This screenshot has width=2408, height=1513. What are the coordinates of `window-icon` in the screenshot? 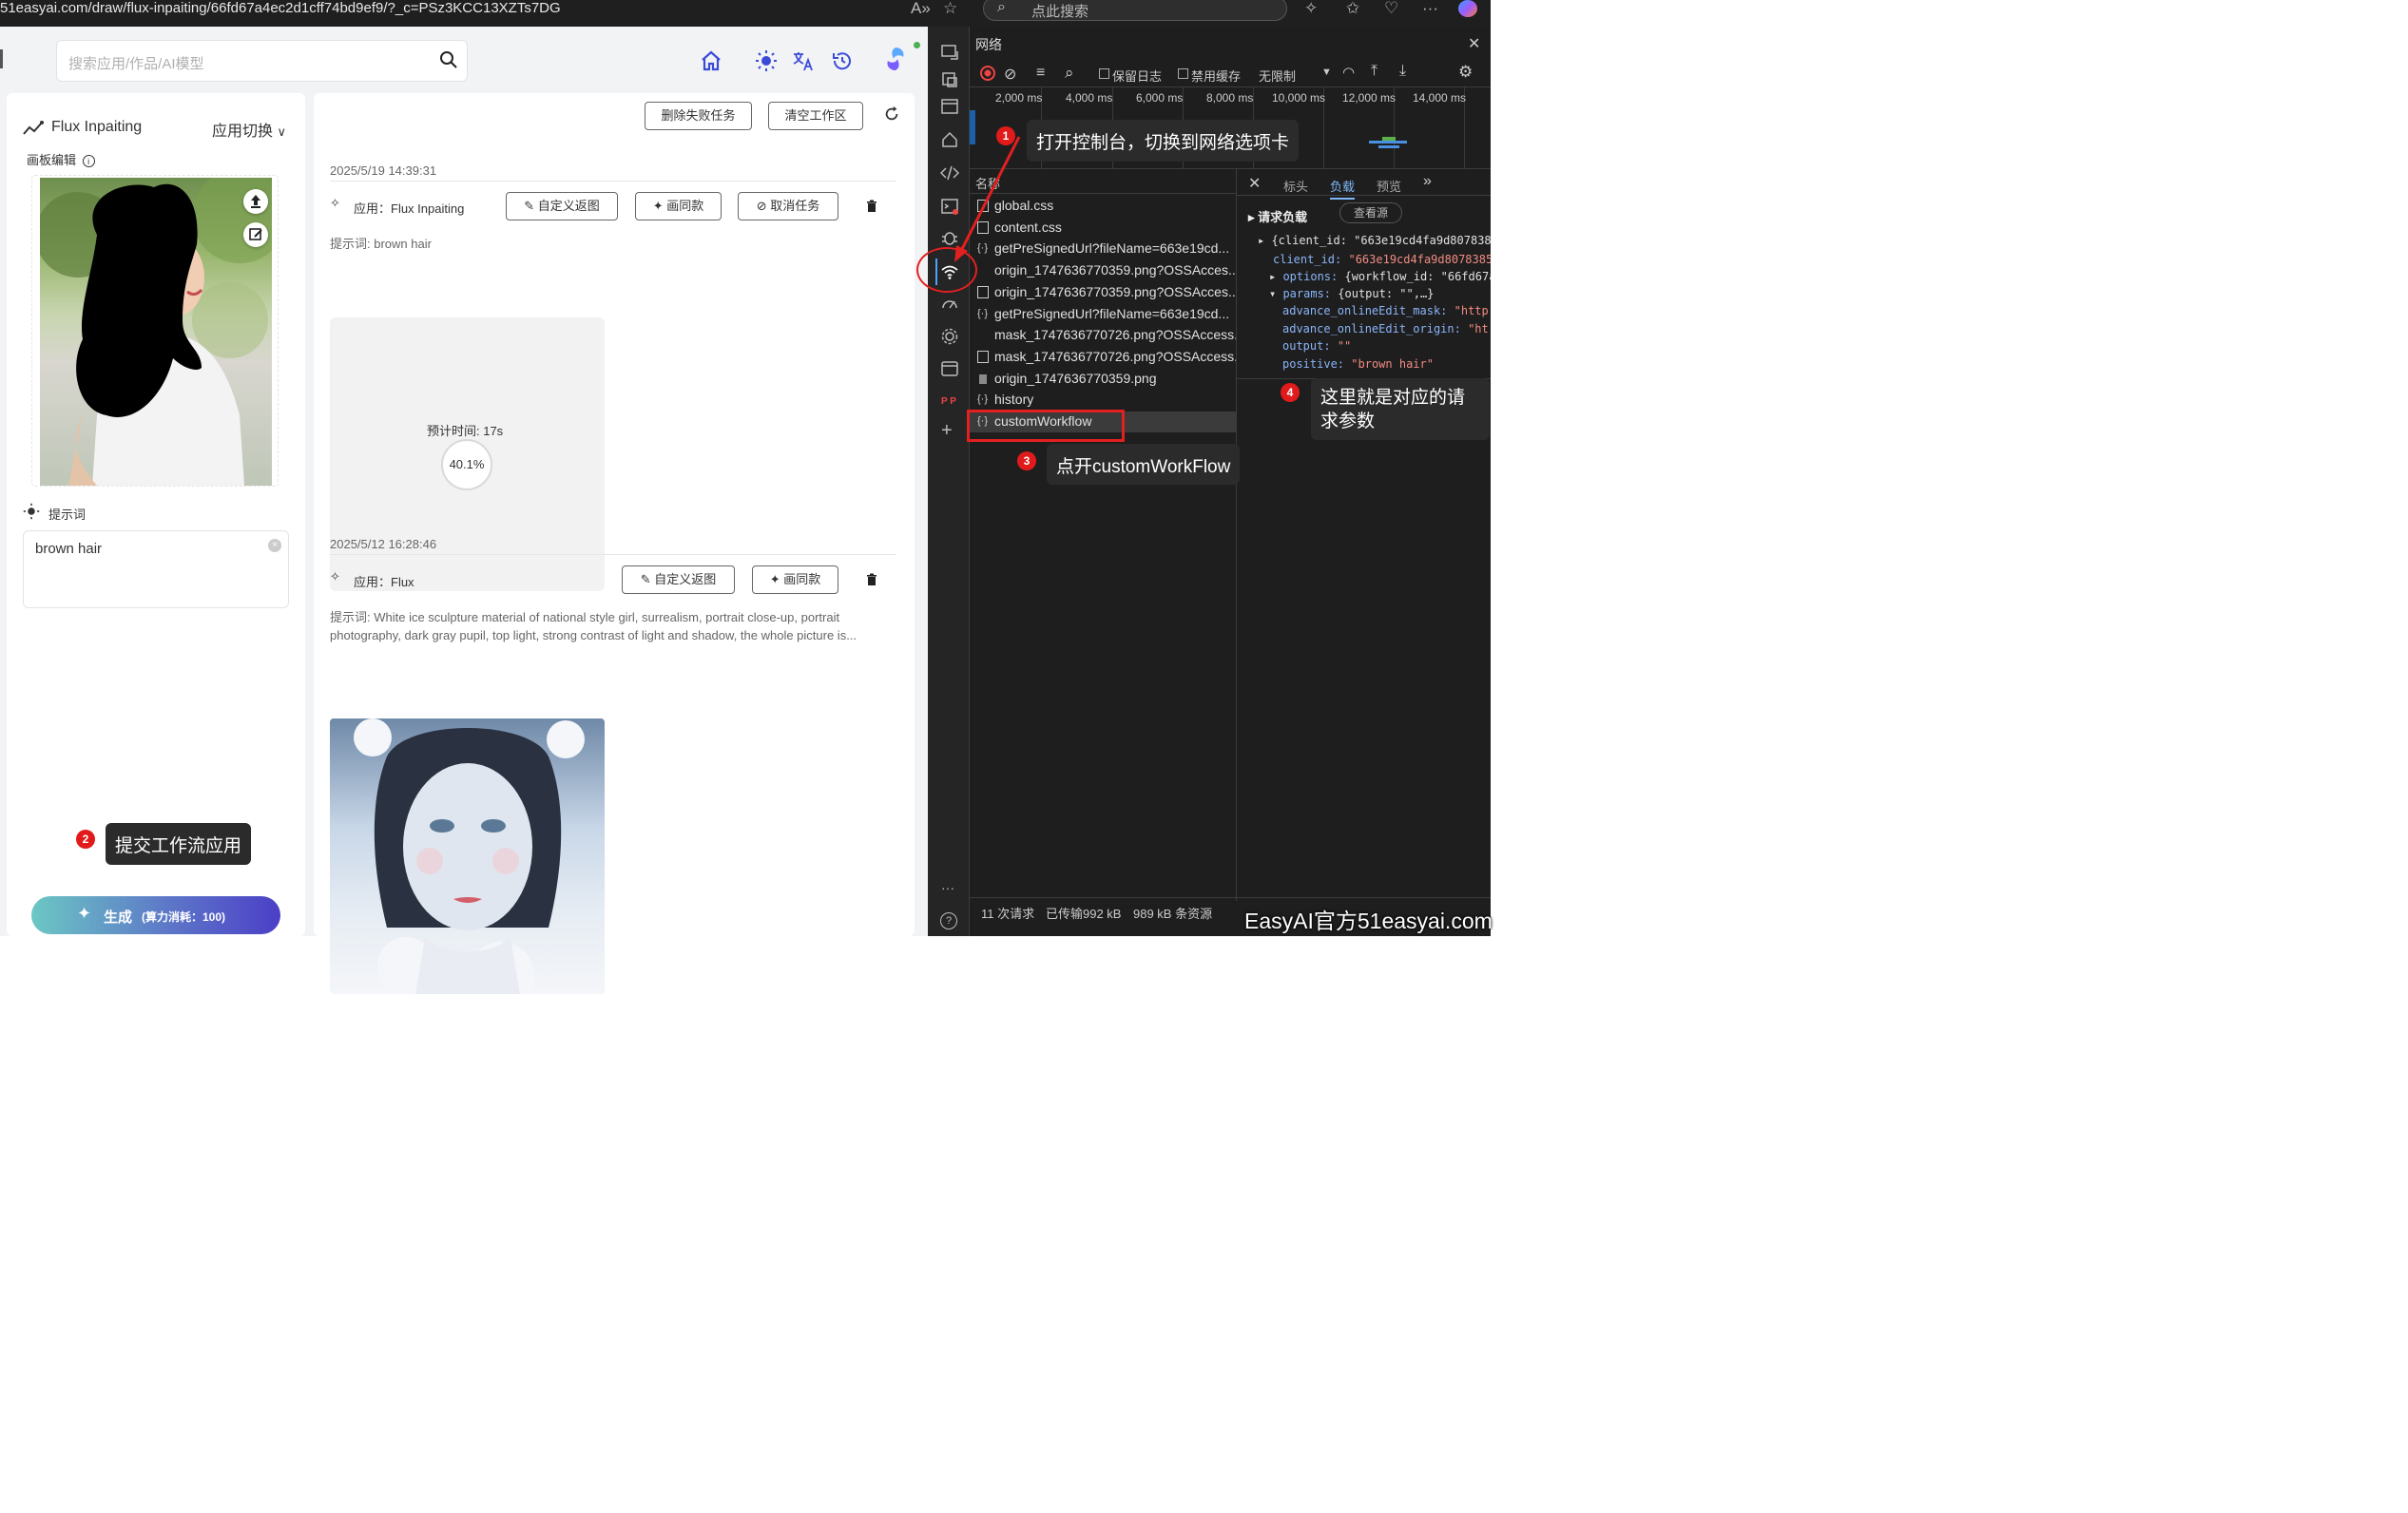 It's located at (949, 106).